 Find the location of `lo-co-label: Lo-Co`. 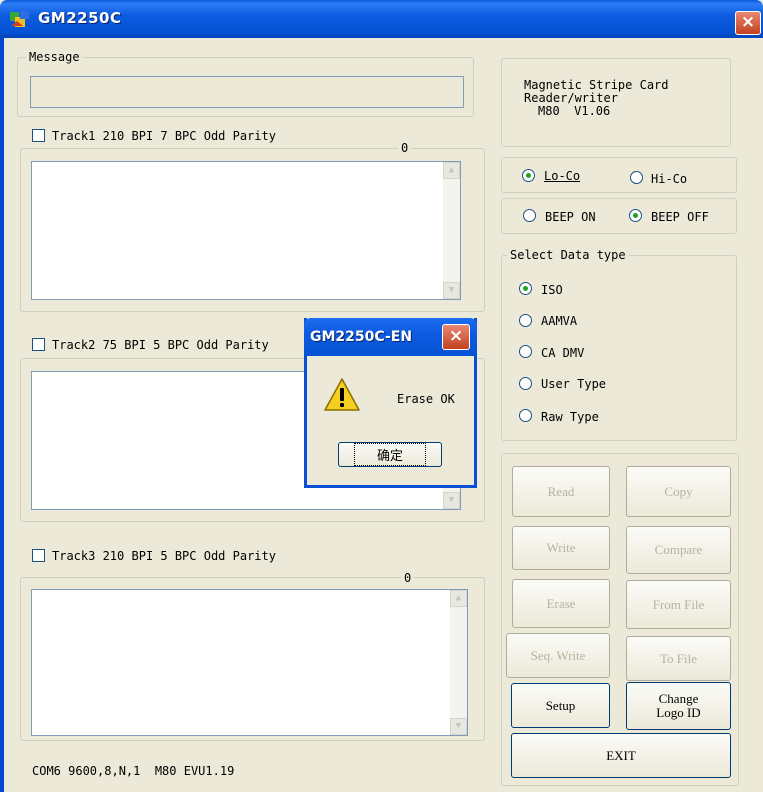

lo-co-label: Lo-Co is located at coordinates (562, 176).